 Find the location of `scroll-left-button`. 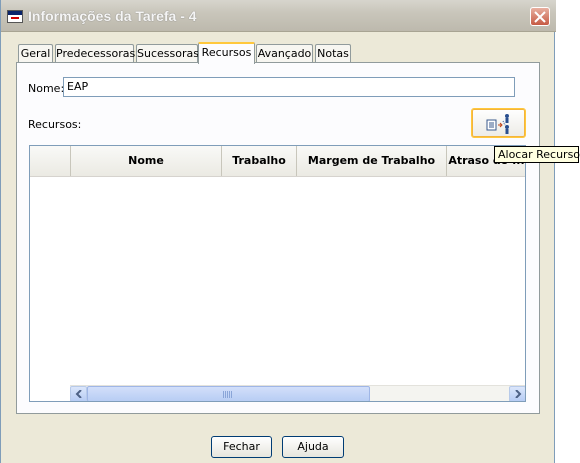

scroll-left-button is located at coordinates (78, 393).